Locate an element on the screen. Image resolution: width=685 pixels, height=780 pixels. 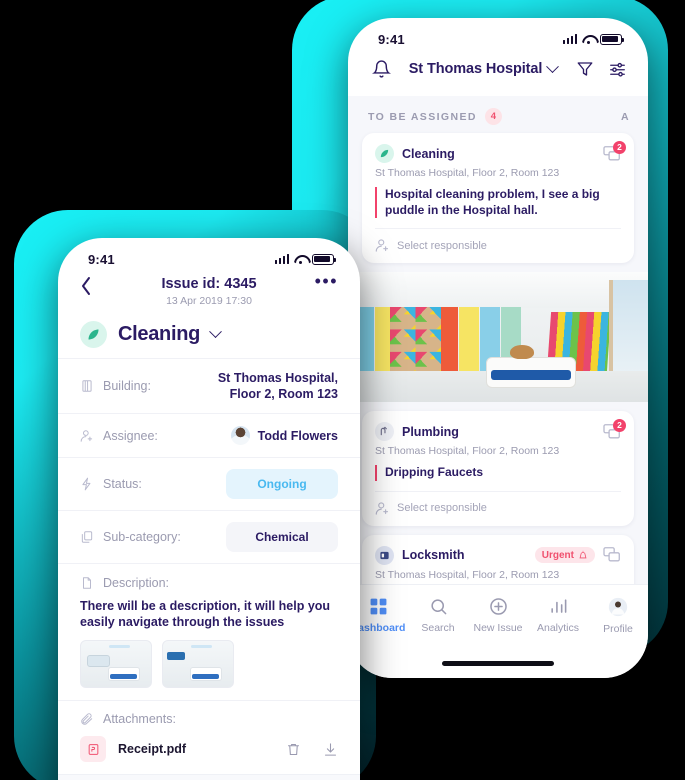
back-button is located at coordinates (93, 286).